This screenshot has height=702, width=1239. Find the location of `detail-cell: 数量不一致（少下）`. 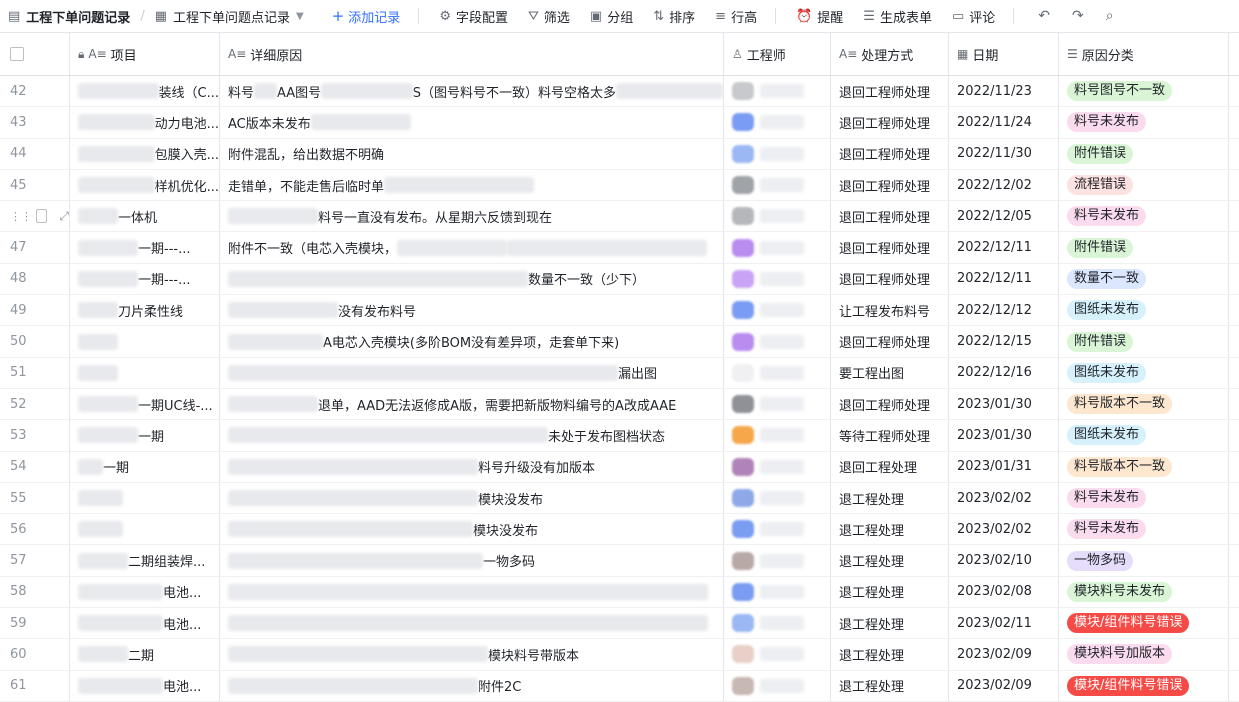

detail-cell: 数量不一致（少下） is located at coordinates (472, 279).